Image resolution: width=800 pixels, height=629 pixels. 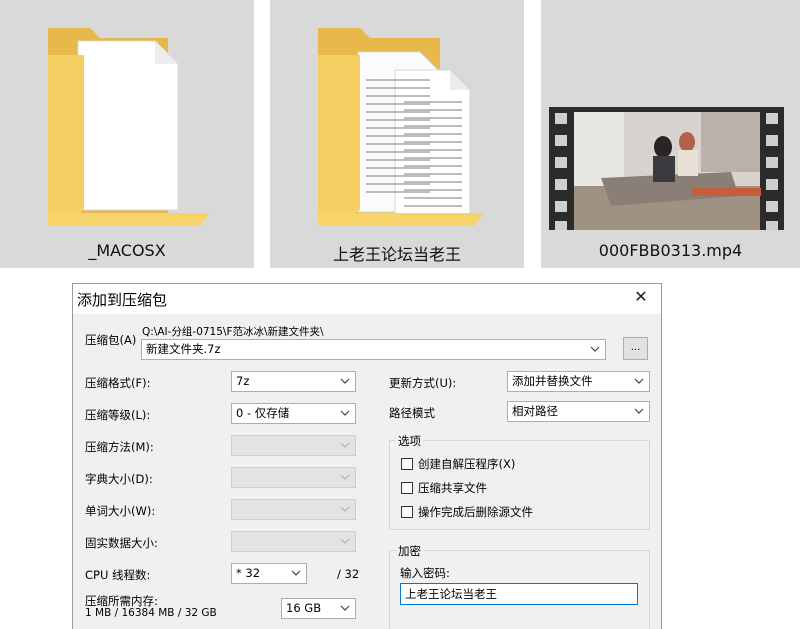 I want to click on path-mode-value: 相对路径, so click(x=535, y=411).